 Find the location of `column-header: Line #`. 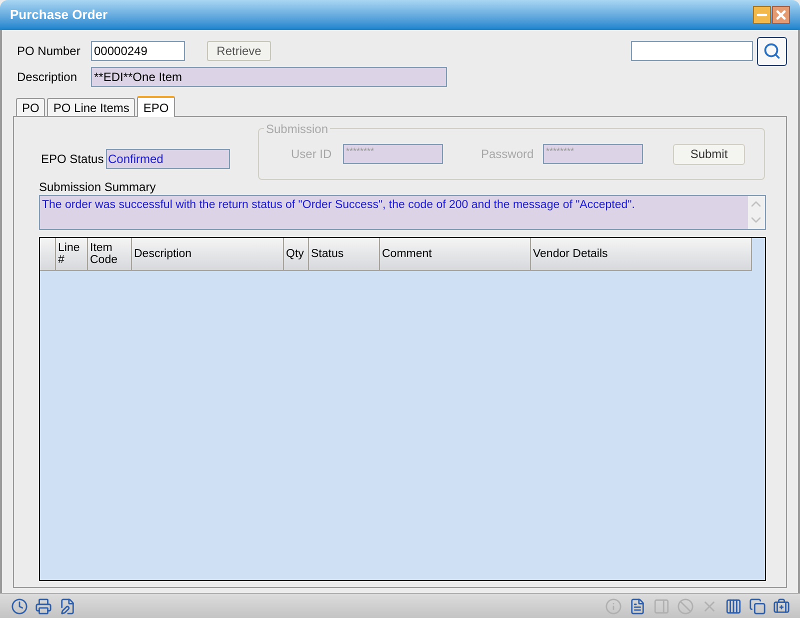

column-header: Line # is located at coordinates (72, 254).